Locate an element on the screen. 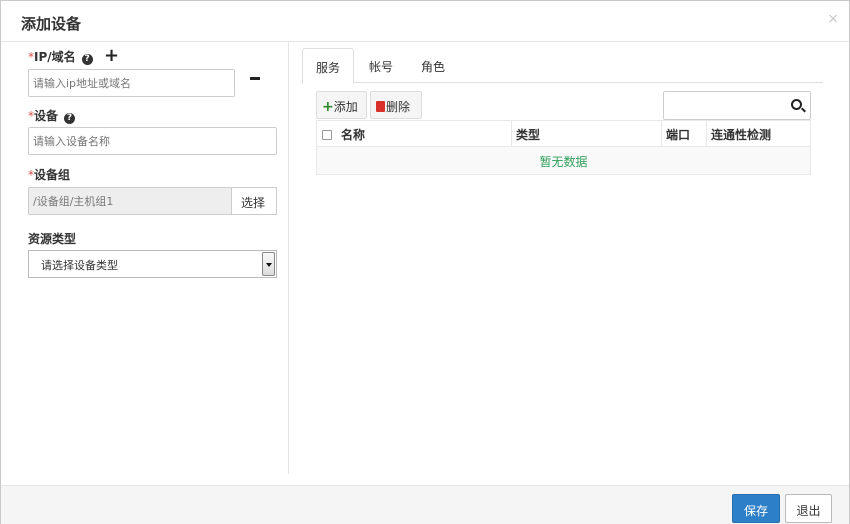 Image resolution: width=850 pixels, height=524 pixels. tab-service: 服务 is located at coordinates (328, 66).